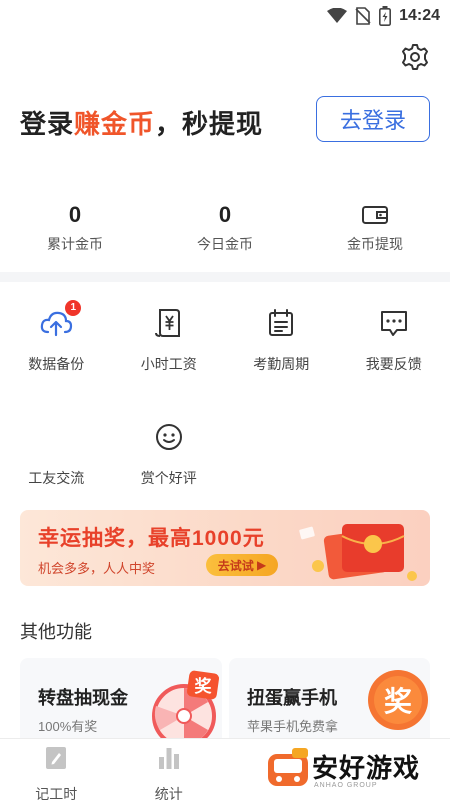 Image resolution: width=450 pixels, height=800 pixels. What do you see at coordinates (419, 15) in the screenshot?
I see `status-time: 14:24` at bounding box center [419, 15].